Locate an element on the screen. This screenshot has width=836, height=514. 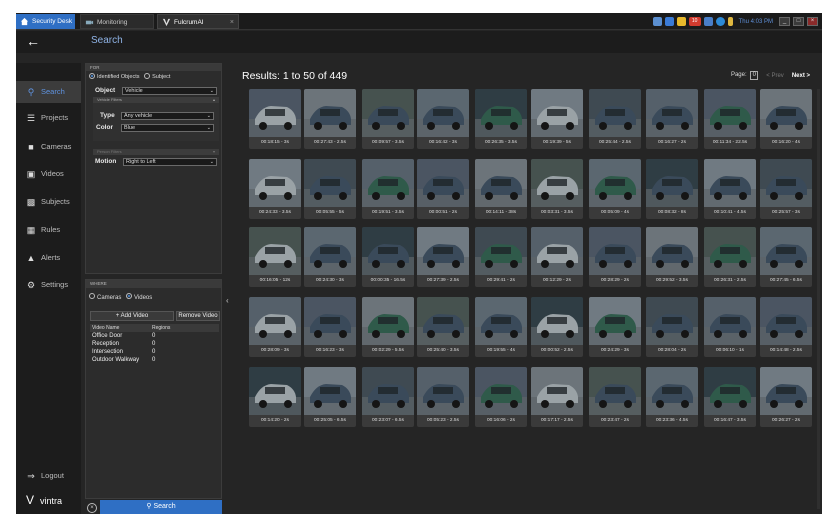
gear-icon: ⚙ is located at coordinates (31, 285).